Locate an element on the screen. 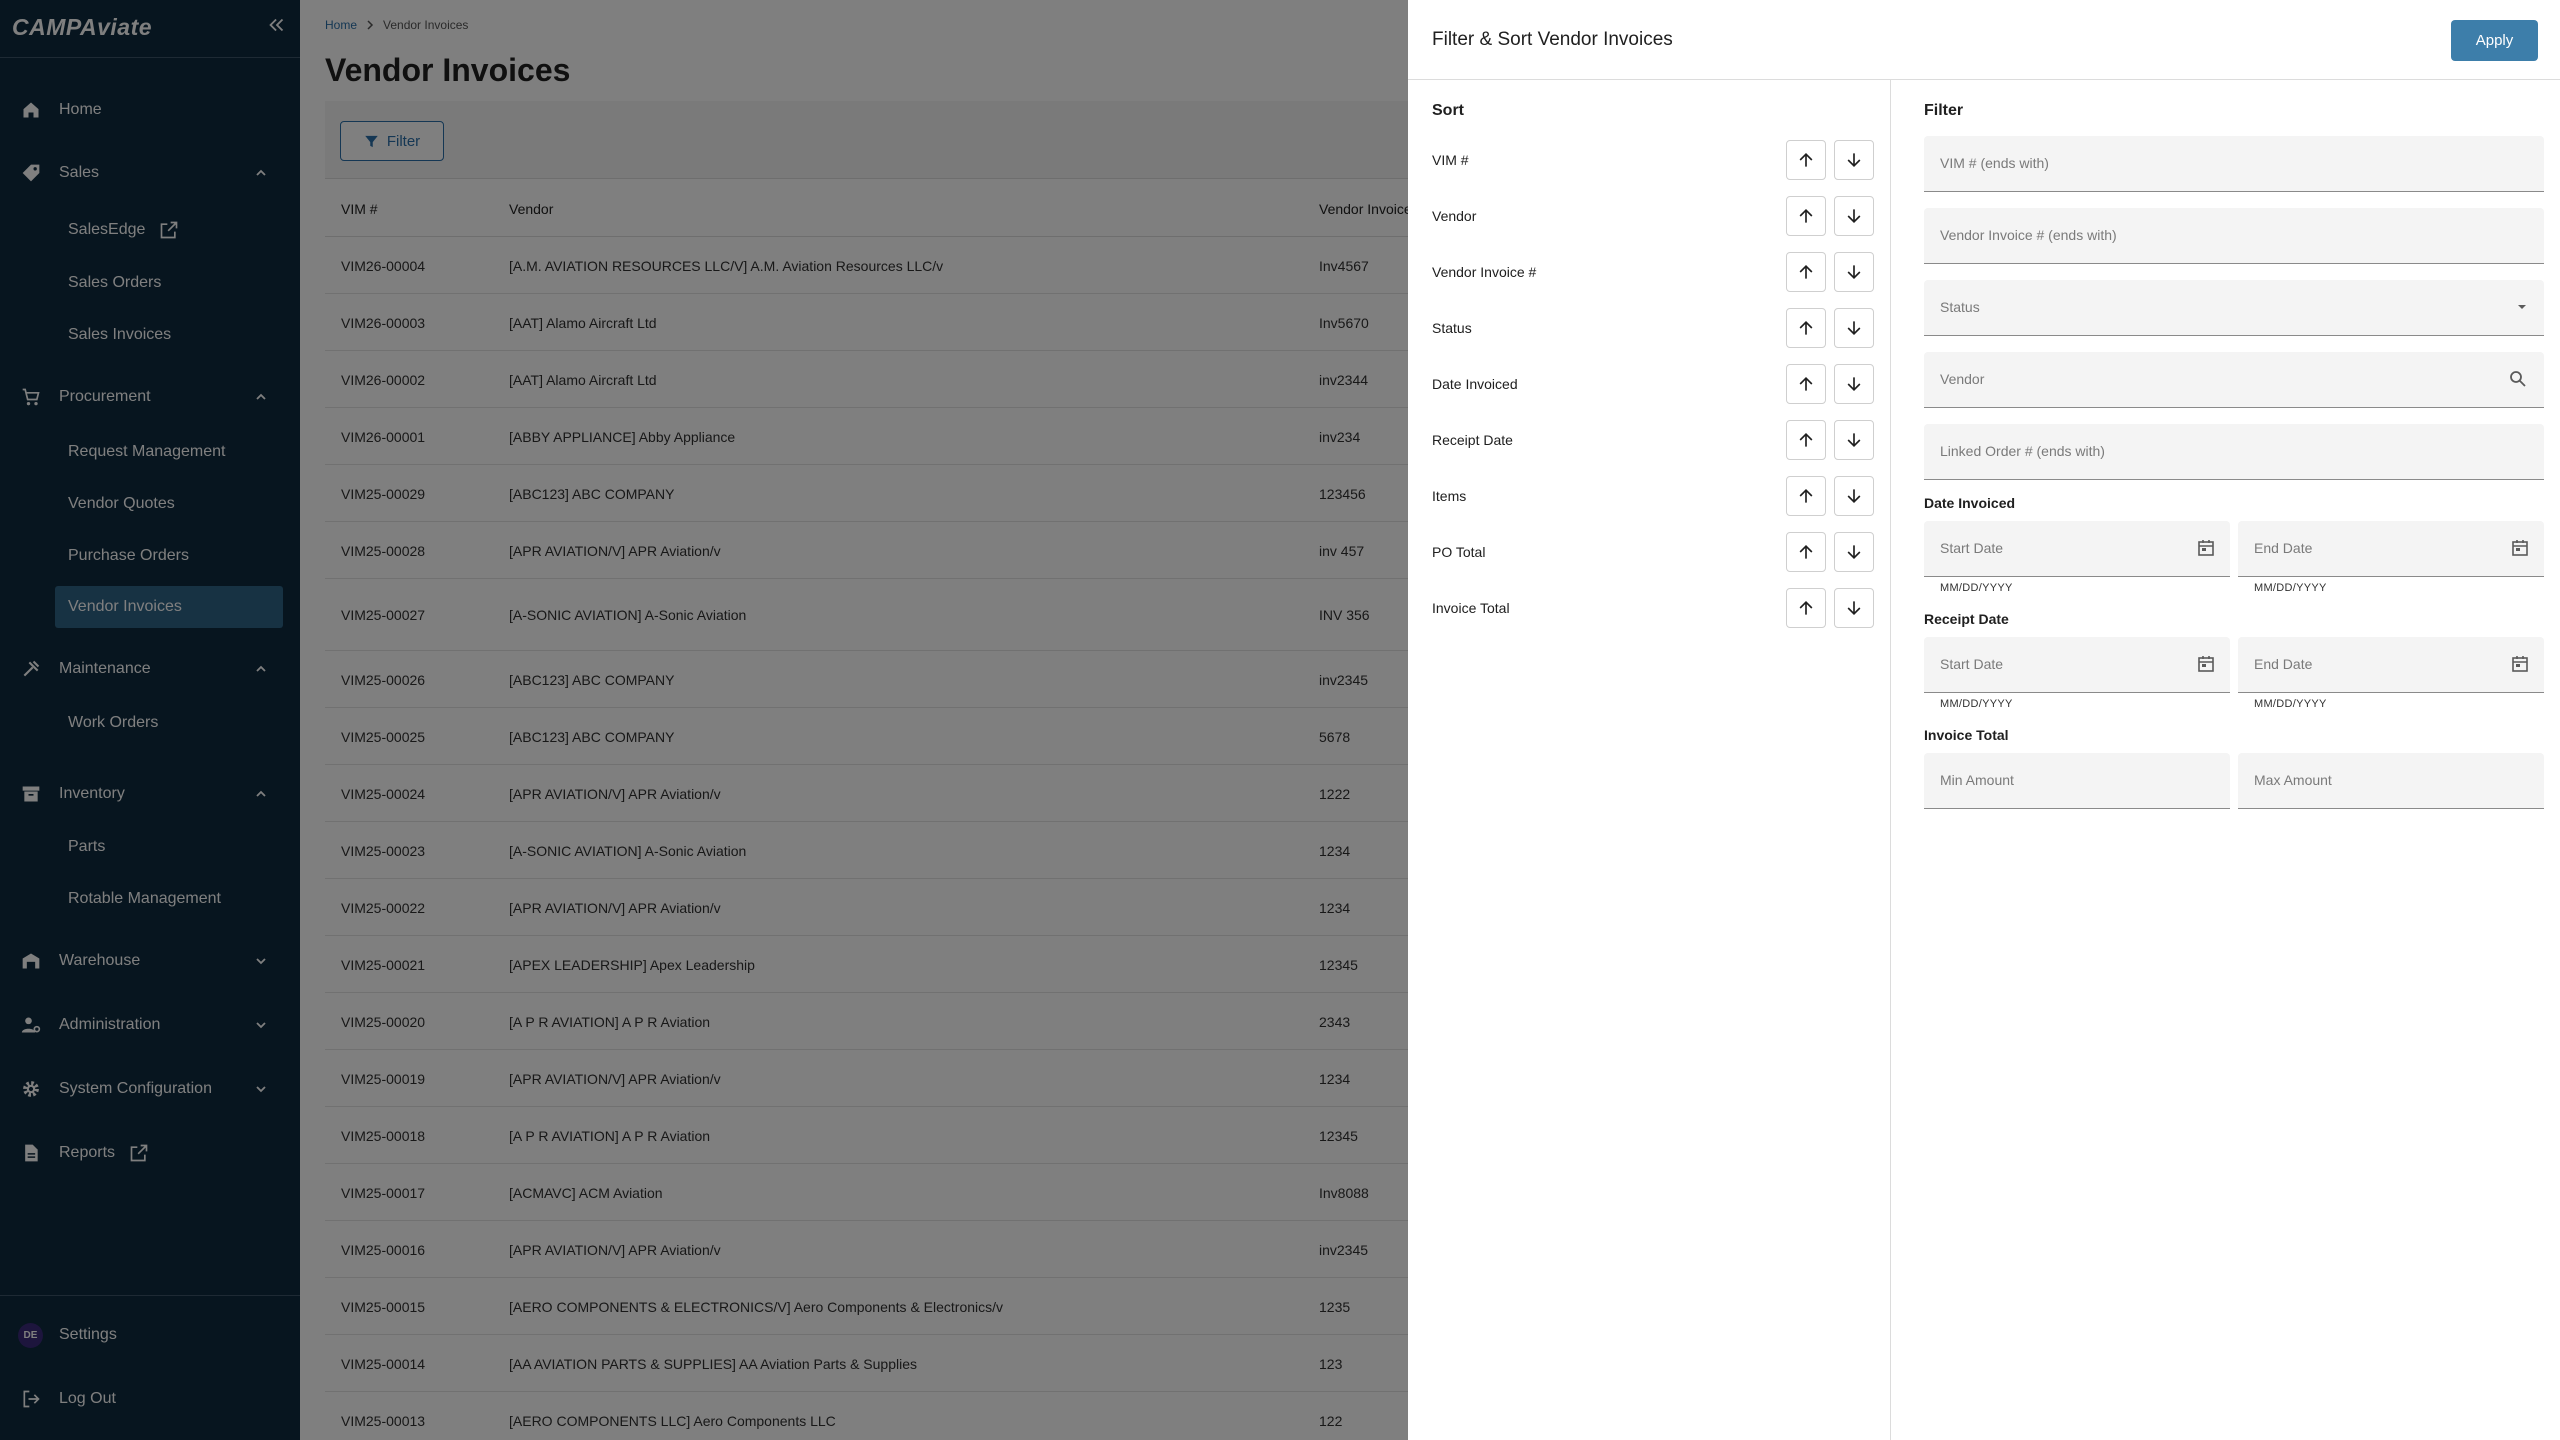 The height and width of the screenshot is (1440, 2560). sort-label-po-total: PO Total is located at coordinates (1459, 552).